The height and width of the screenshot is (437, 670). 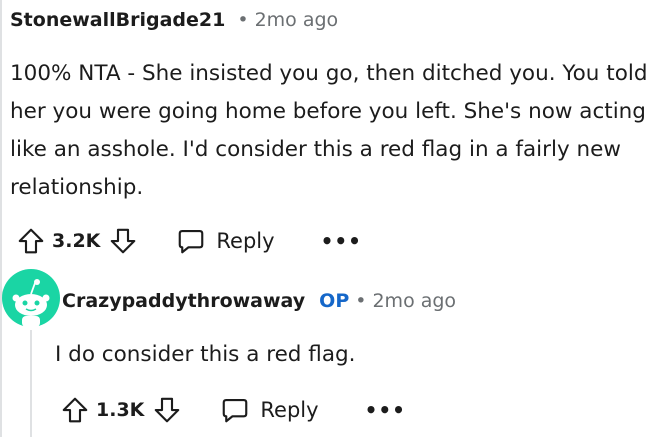 I want to click on comment-header: StonewallBrigade21 • 2mo ago, so click(x=174, y=20).